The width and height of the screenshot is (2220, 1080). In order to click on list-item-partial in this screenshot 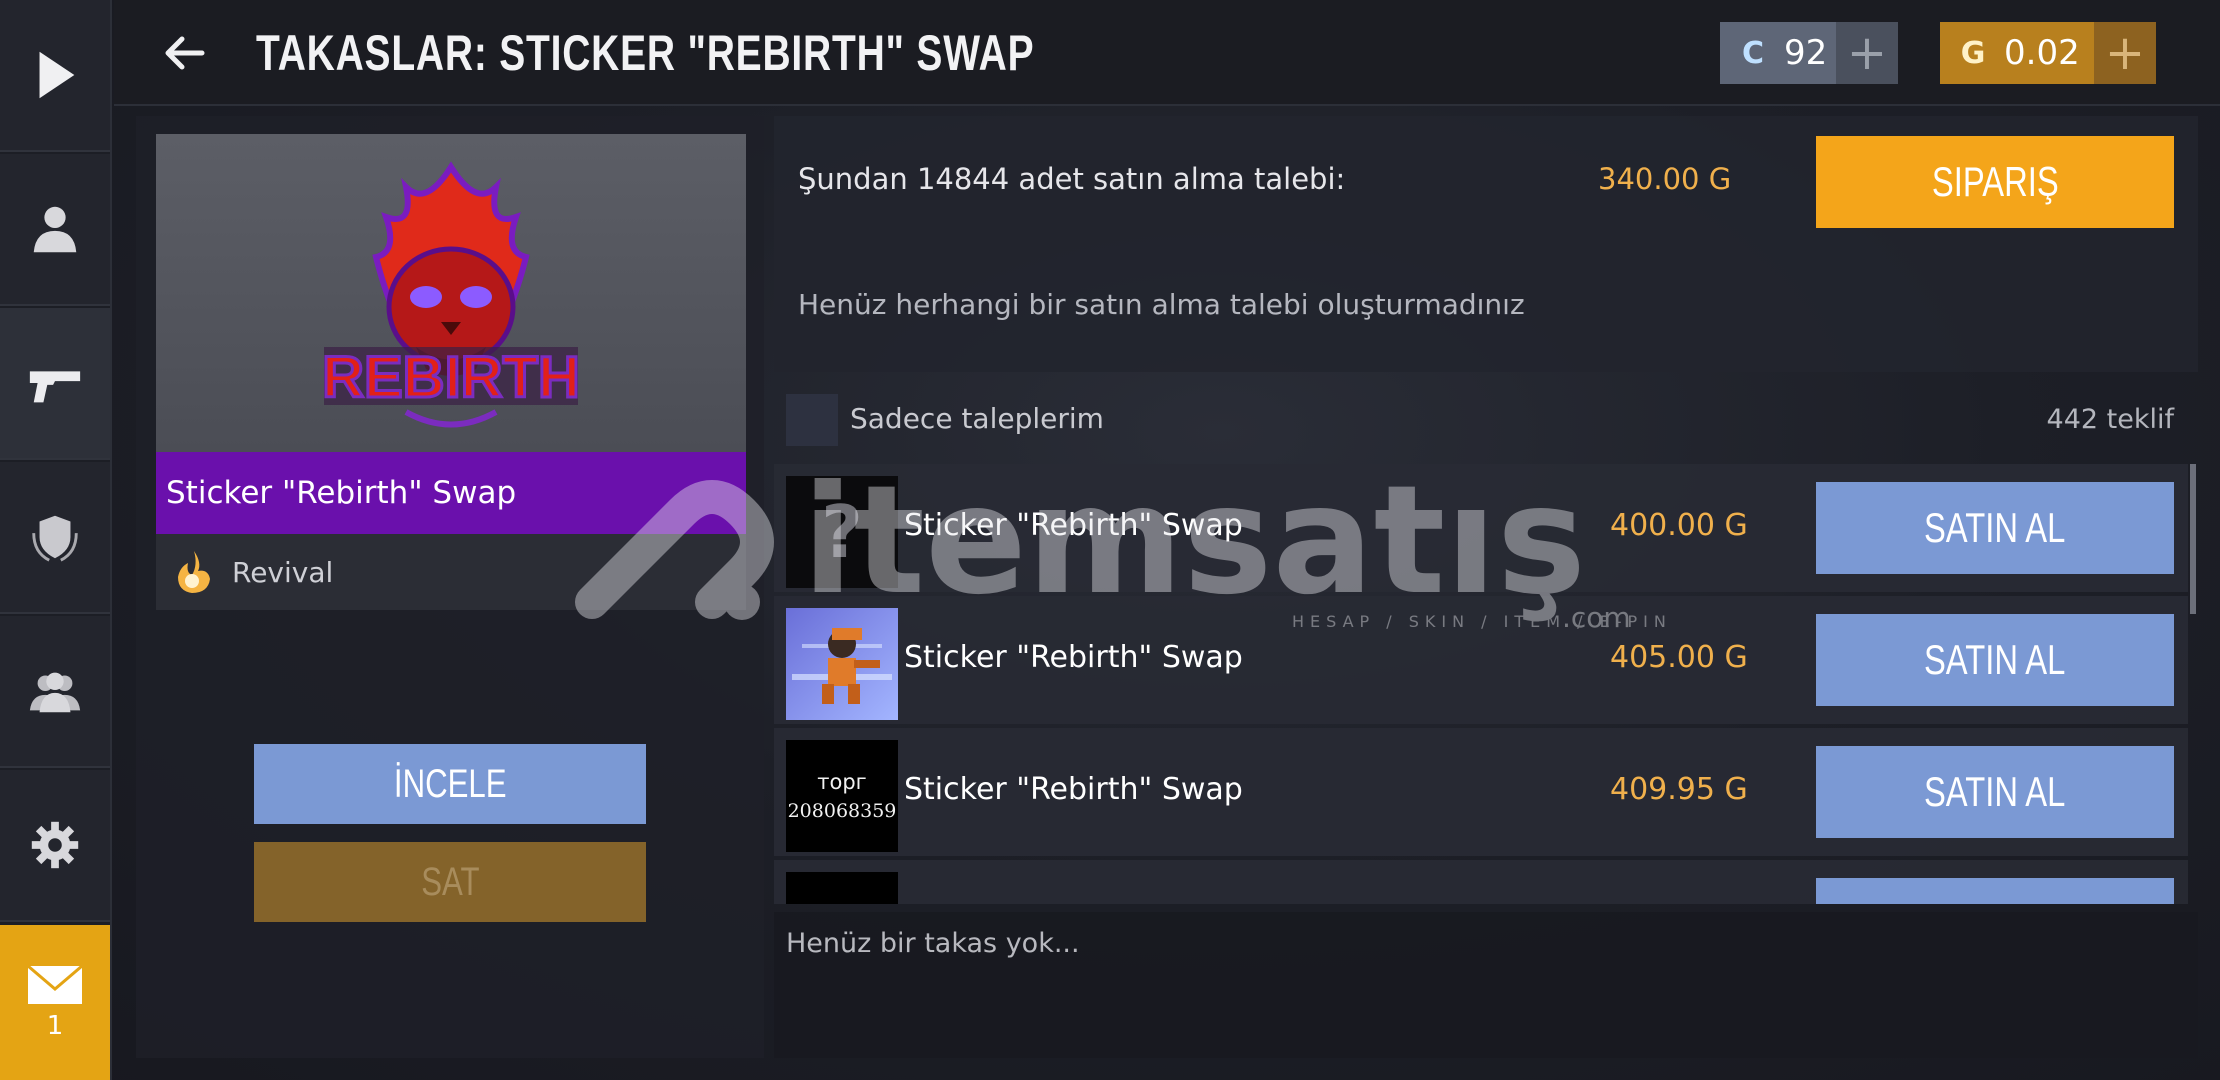, I will do `click(1481, 882)`.